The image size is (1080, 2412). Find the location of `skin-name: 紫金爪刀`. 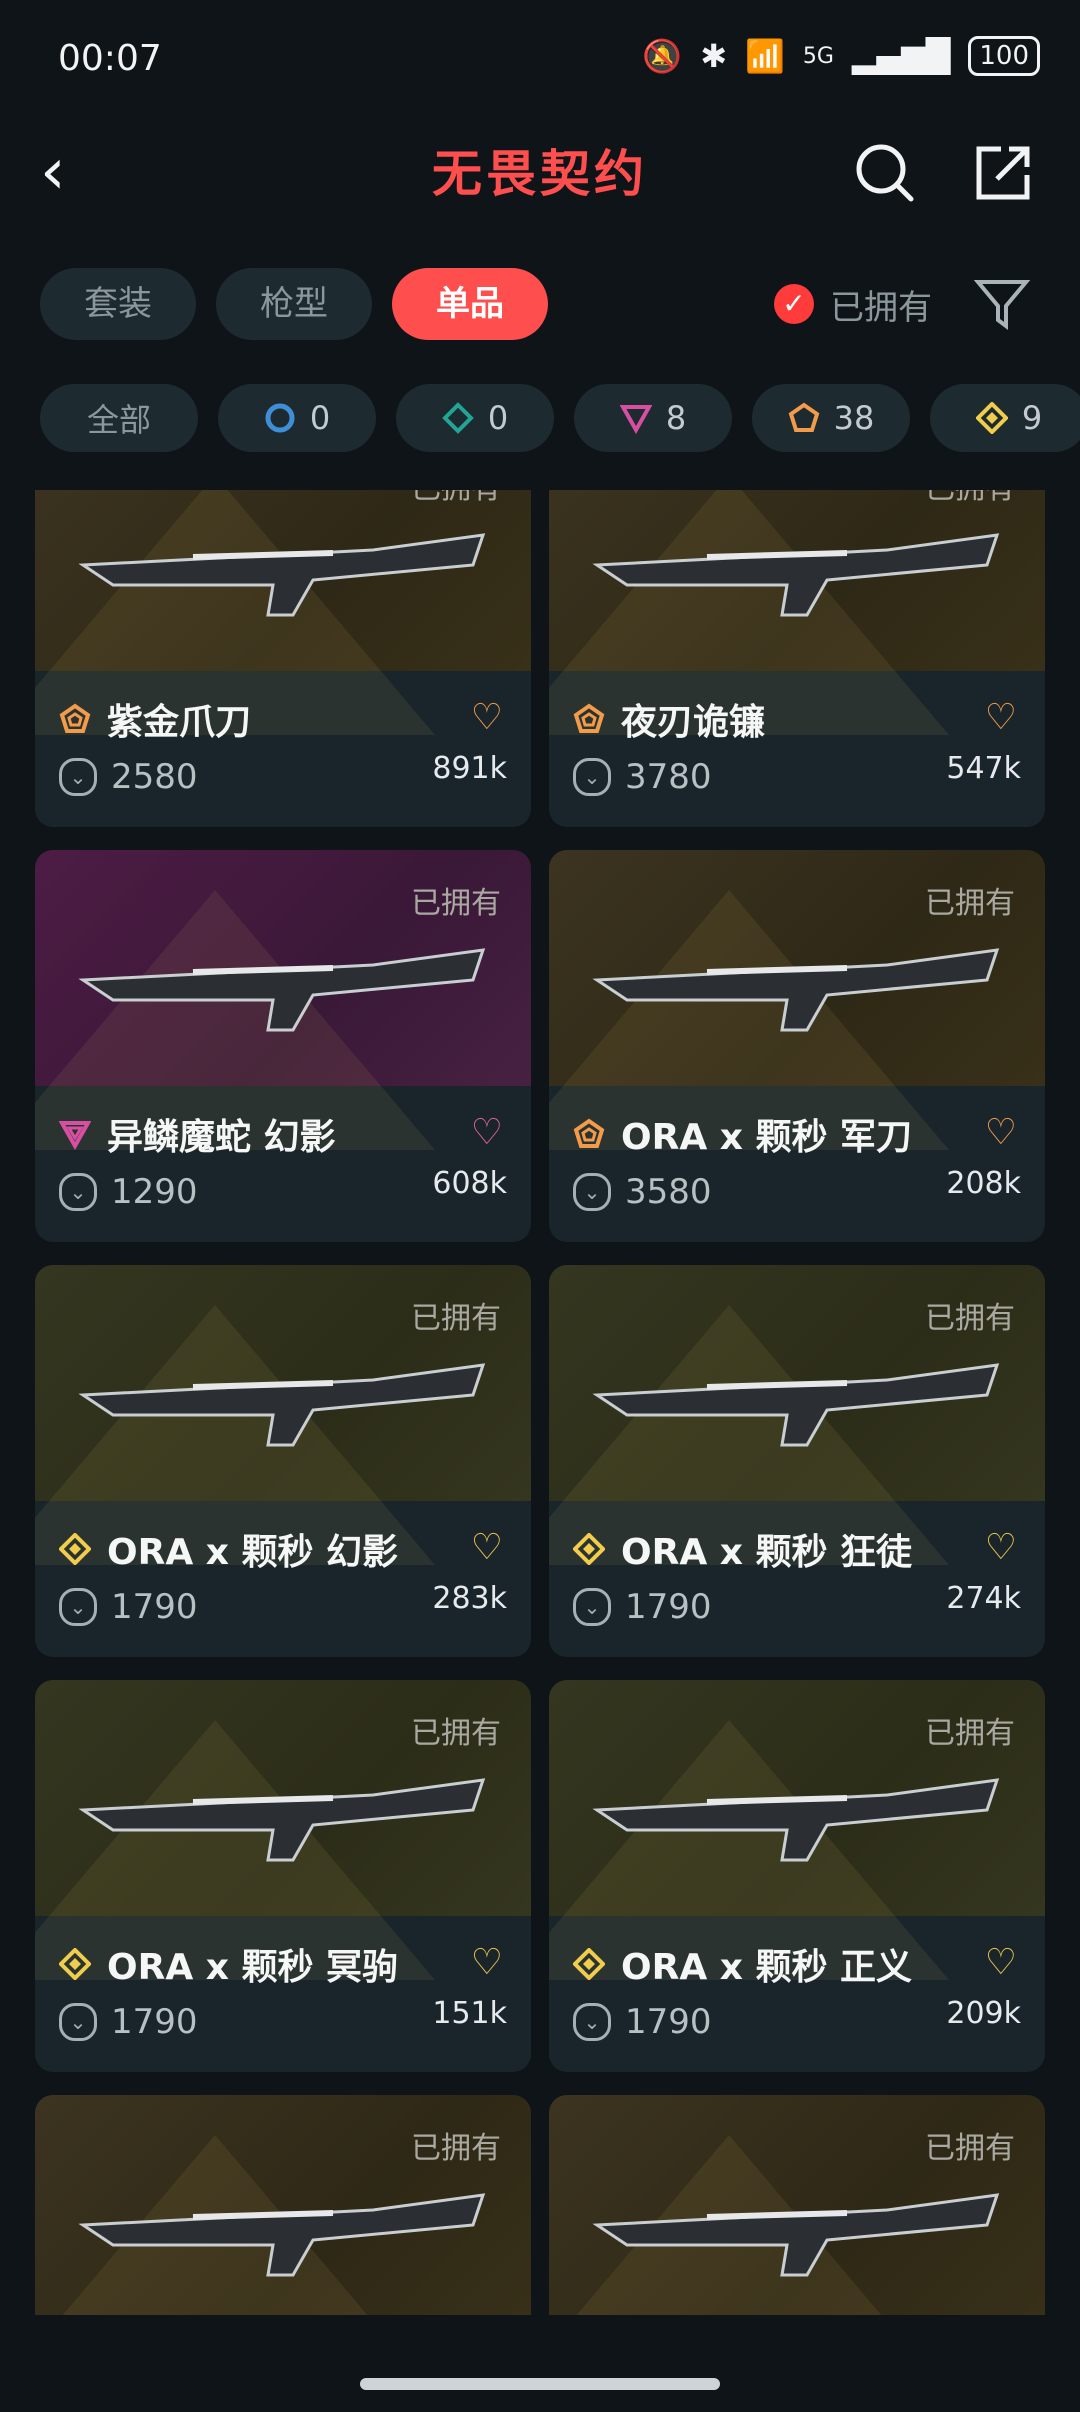

skin-name: 紫金爪刀 is located at coordinates (179, 722).